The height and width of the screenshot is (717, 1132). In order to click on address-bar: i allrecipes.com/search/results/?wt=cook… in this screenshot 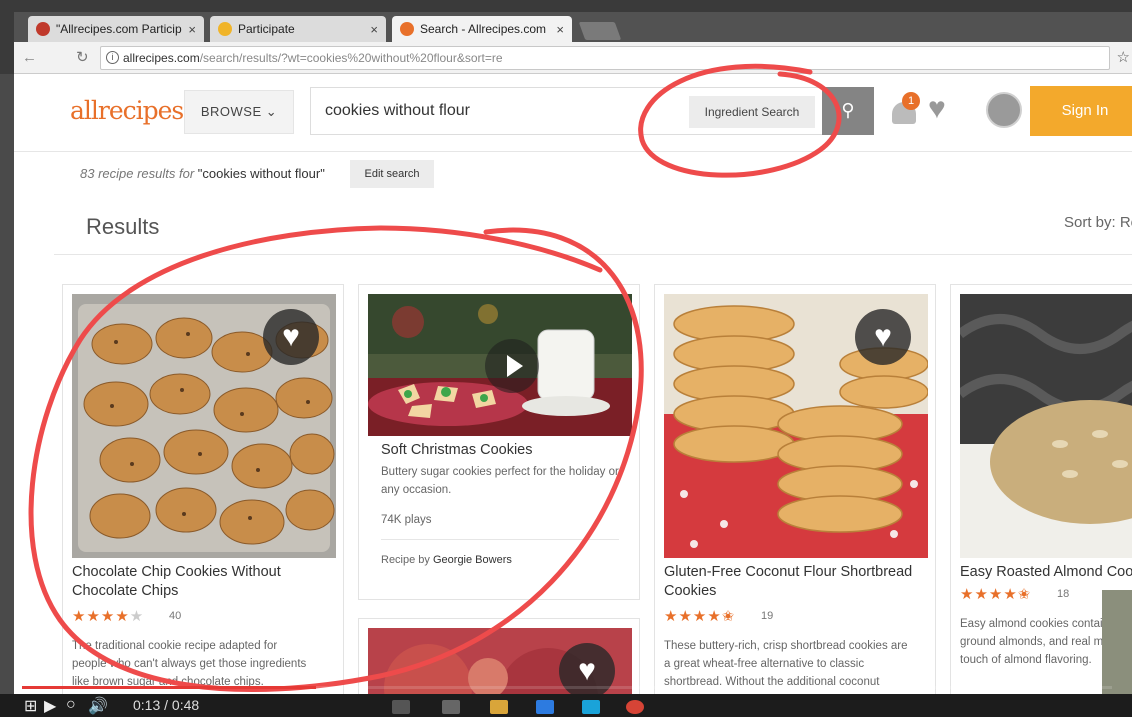, I will do `click(605, 58)`.